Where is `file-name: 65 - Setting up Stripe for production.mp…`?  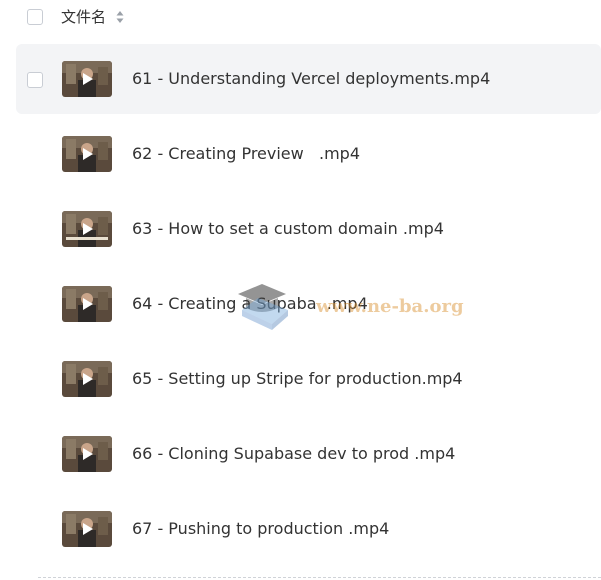
file-name: 65 - Setting up Stripe for production.mp… is located at coordinates (297, 379).